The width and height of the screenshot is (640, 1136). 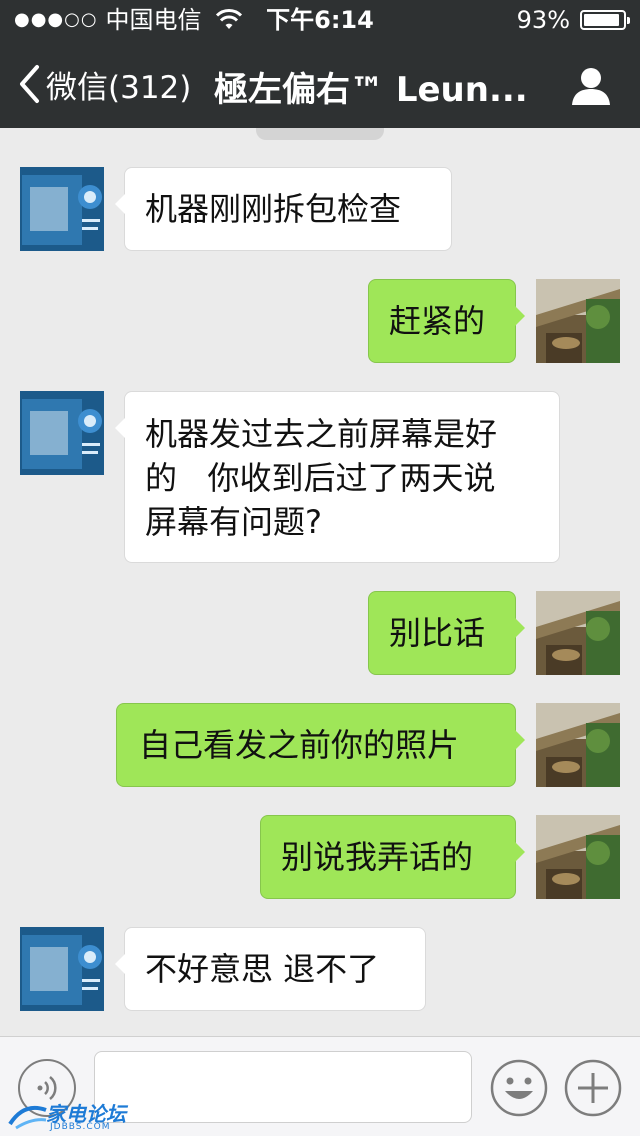 I want to click on pull-tab, so click(x=320, y=134).